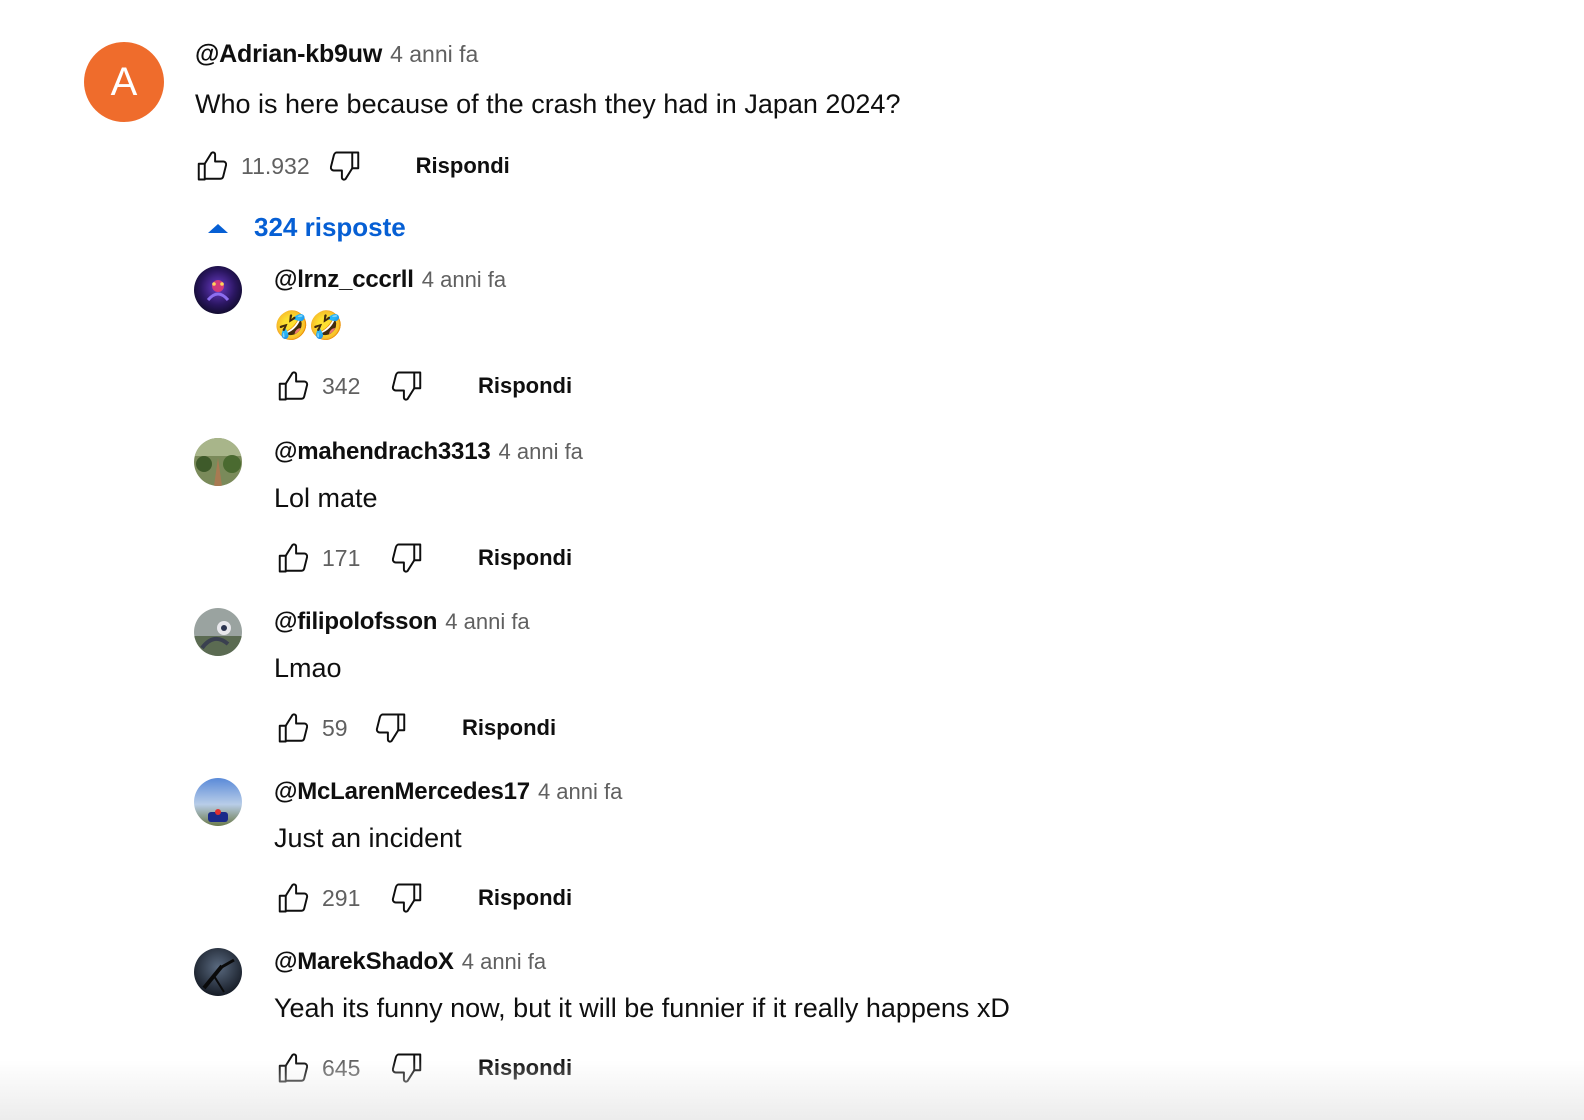  I want to click on reply-text-content: 🤣🤣, so click(309, 325).